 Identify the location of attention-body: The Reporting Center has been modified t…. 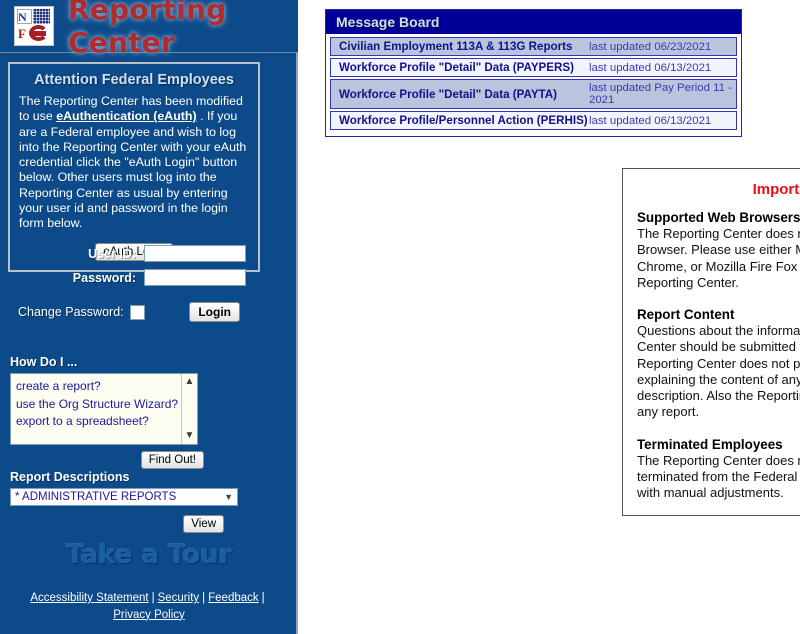
(134, 162).